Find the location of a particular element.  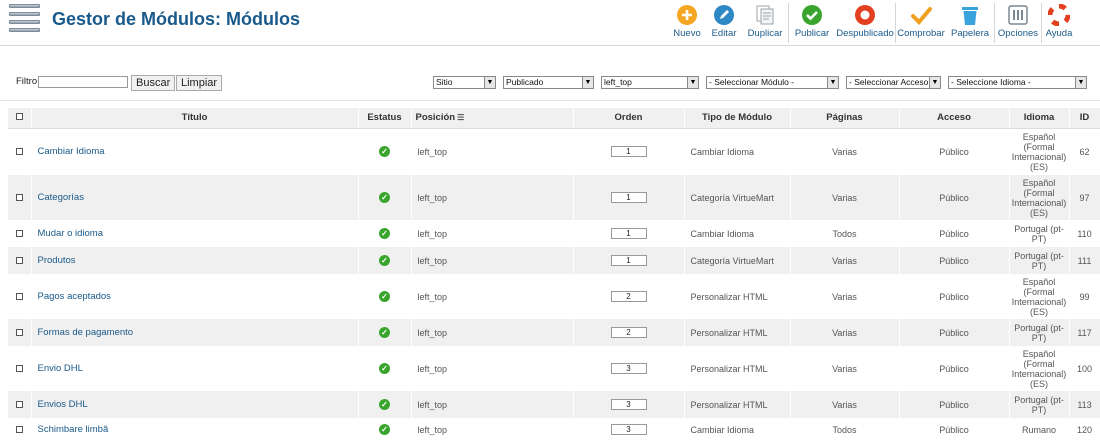

module-title-link: Produtos is located at coordinates (54, 260).